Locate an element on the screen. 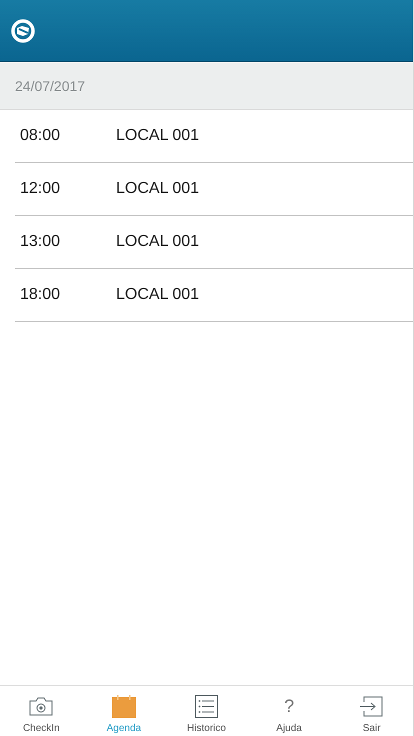  nav-tab: CheckIn is located at coordinates (41, 711).